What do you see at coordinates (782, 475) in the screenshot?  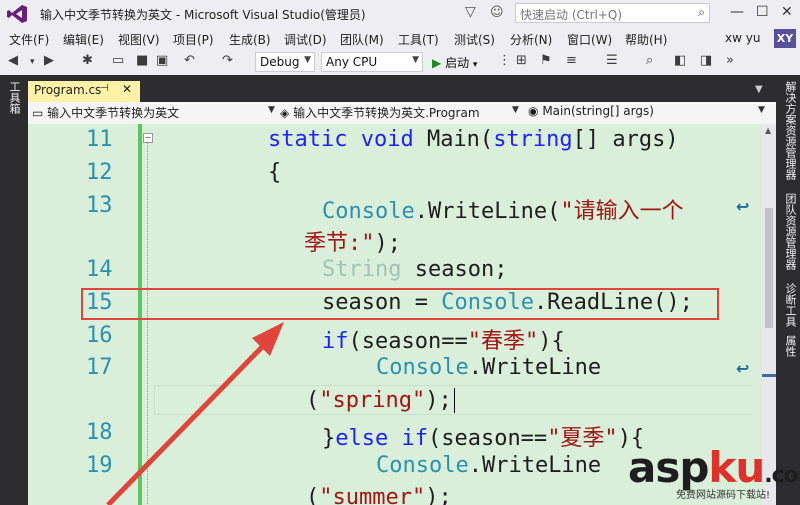 I see `watermark-text: .com` at bounding box center [782, 475].